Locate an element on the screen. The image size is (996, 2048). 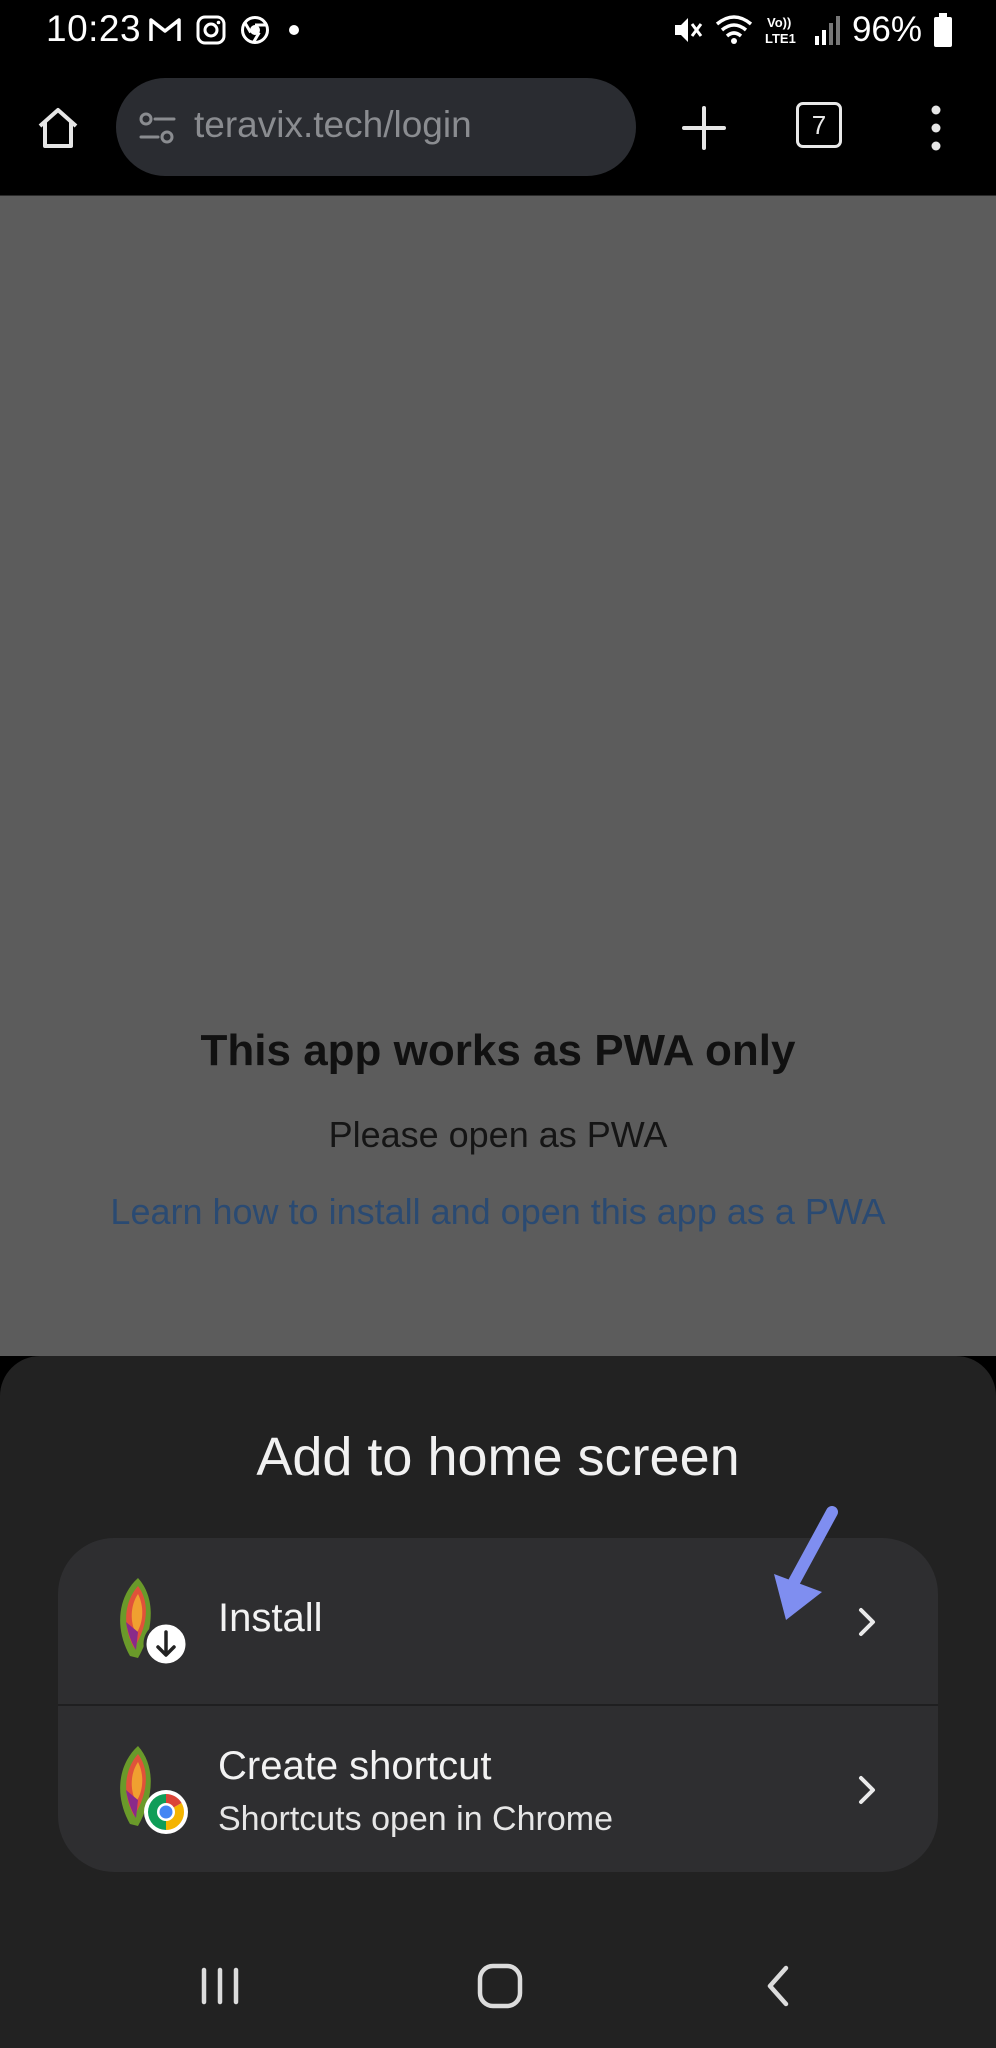
volte-icon: Vo)) LTE1 is located at coordinates (780, 30).